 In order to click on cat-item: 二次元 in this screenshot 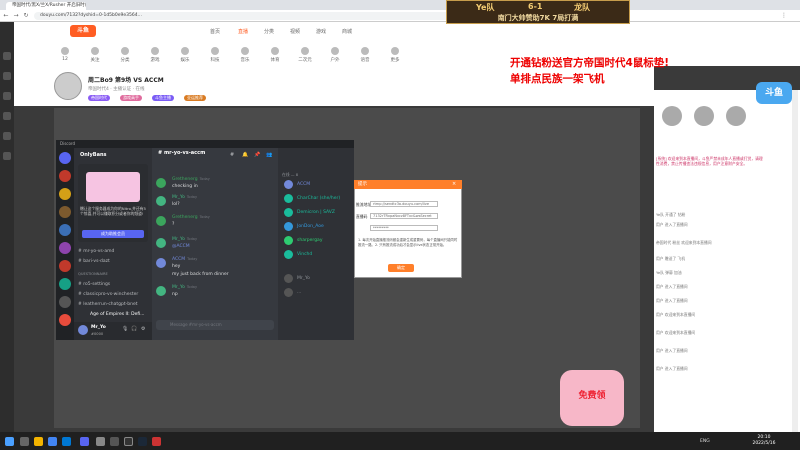, I will do `click(305, 55)`.